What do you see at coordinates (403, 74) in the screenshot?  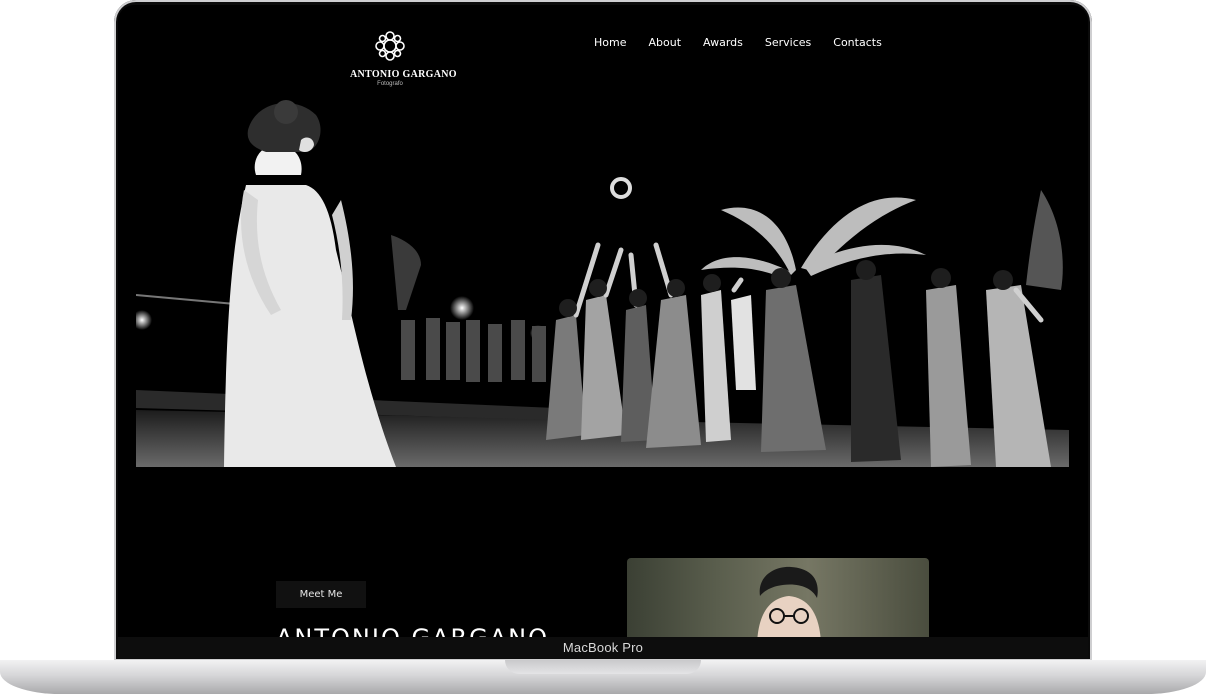 I see `logo-name: ANTONIO GARGANO` at bounding box center [403, 74].